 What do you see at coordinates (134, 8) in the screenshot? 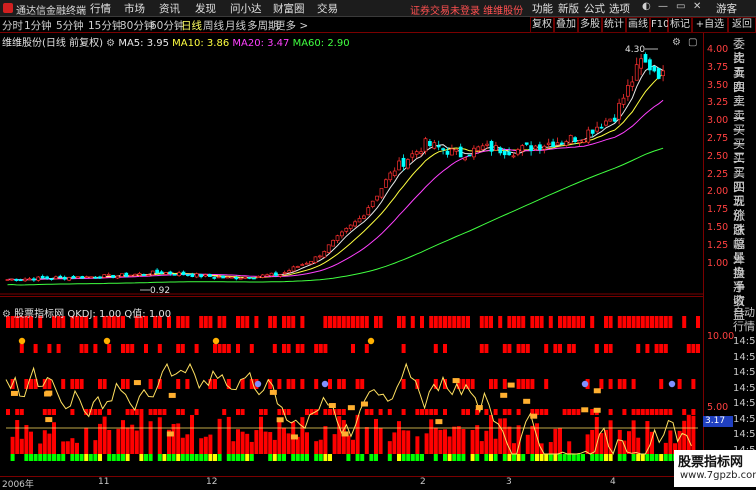
I see `menu-market: 市场` at bounding box center [134, 8].